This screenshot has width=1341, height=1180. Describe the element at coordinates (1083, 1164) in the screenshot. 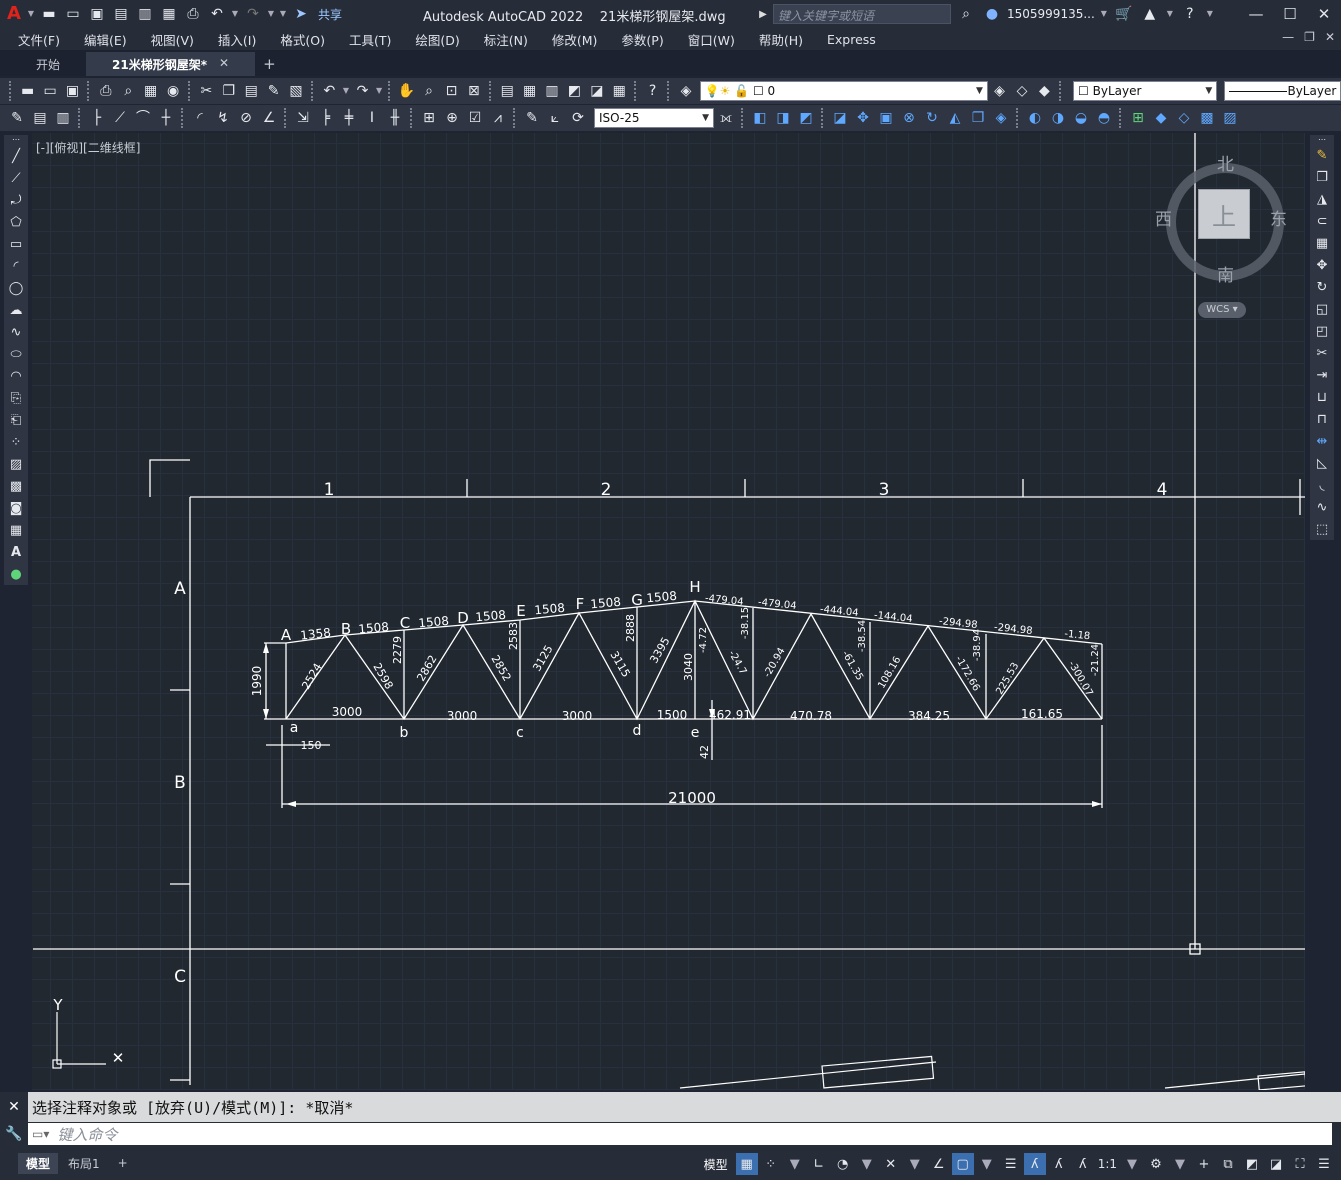

I see `annotation-scale-icon: ʎ` at that location.